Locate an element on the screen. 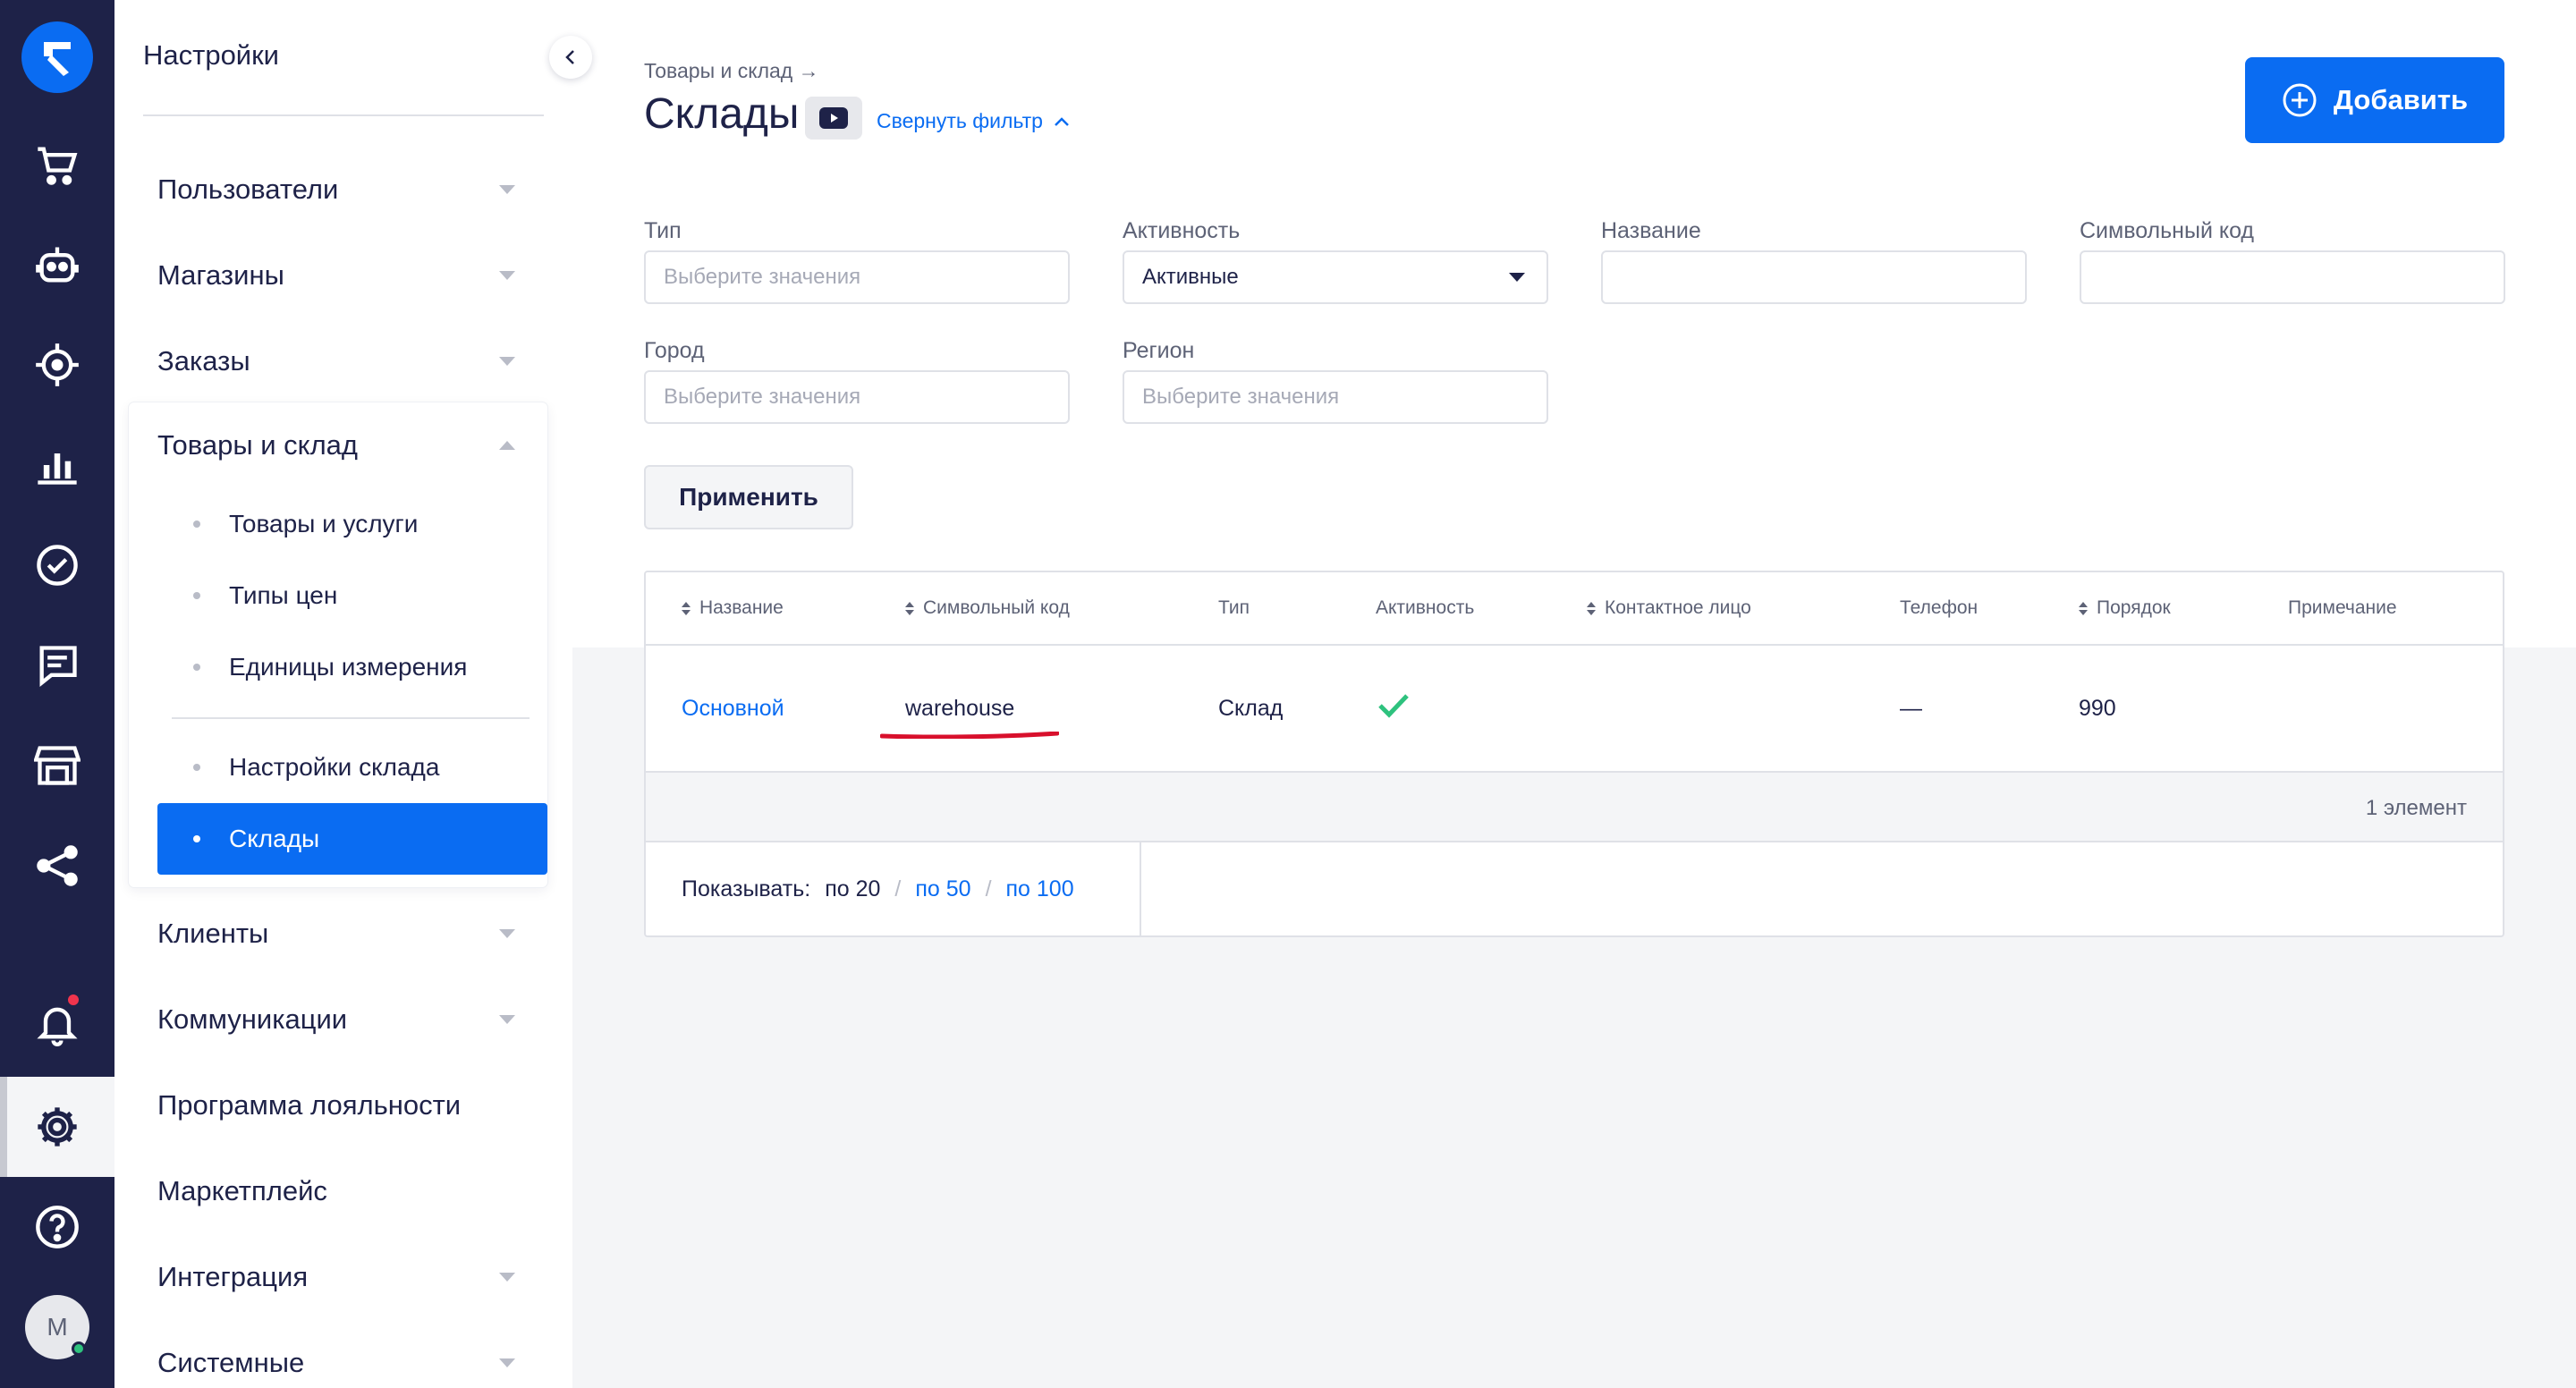 The width and height of the screenshot is (2576, 1388). sidebar-subitem-warehouse-settings: Настройки склада is located at coordinates (350, 768).